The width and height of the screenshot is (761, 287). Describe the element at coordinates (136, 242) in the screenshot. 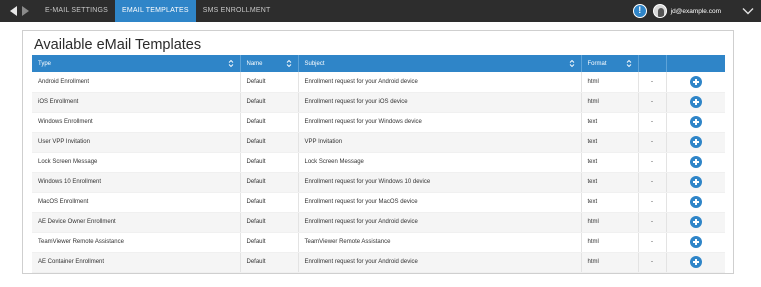

I see `cell-type: TeamViewer Remote Assistance` at that location.